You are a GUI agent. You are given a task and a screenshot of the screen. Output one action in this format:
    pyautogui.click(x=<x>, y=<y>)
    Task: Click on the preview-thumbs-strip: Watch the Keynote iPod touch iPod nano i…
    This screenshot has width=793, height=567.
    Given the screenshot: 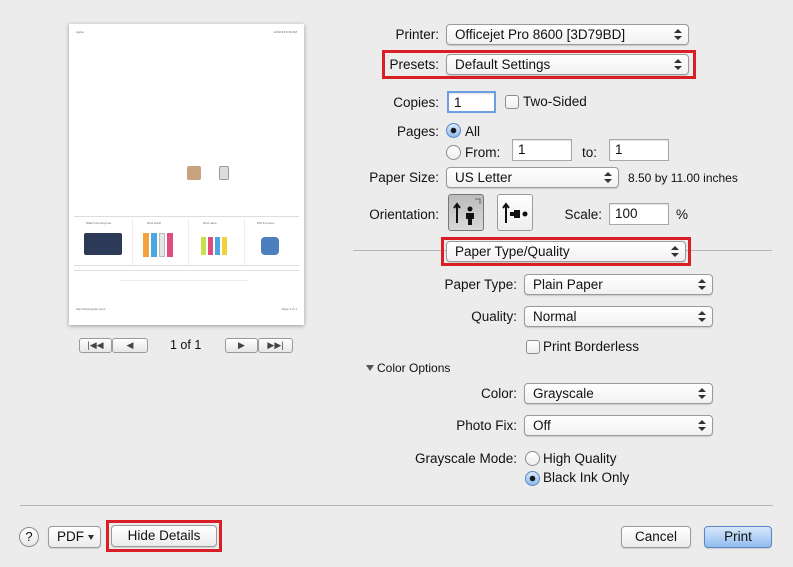 What is the action you would take?
    pyautogui.click(x=186, y=241)
    